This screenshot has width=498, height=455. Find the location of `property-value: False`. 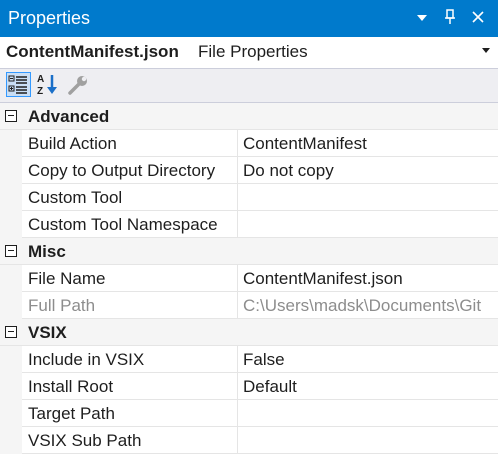

property-value: False is located at coordinates (368, 359).